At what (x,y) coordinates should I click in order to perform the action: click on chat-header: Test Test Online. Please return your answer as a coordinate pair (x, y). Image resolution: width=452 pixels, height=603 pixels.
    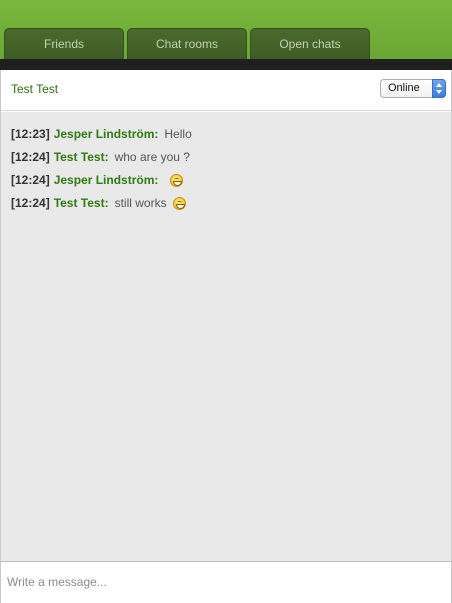
    Looking at the image, I should click on (226, 90).